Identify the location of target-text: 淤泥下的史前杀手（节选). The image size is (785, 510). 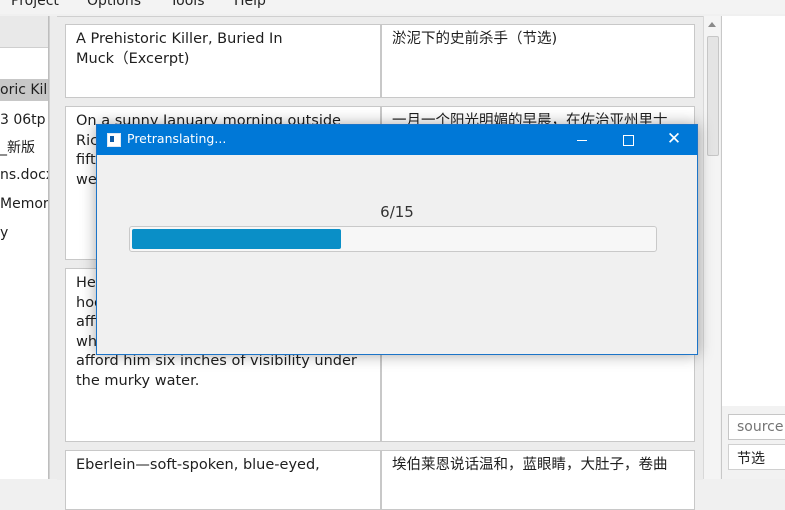
(475, 39).